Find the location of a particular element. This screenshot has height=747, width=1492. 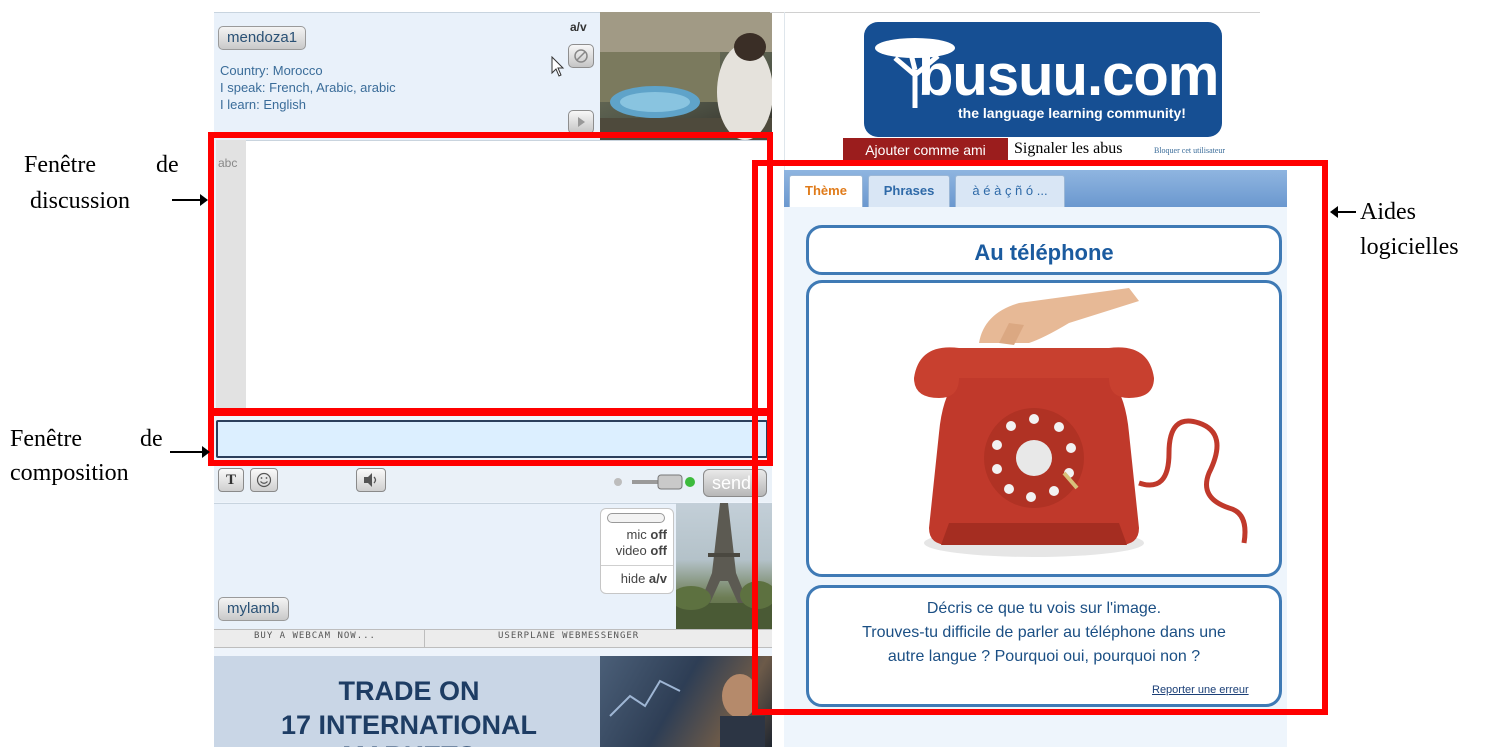

divider is located at coordinates (637, 565).